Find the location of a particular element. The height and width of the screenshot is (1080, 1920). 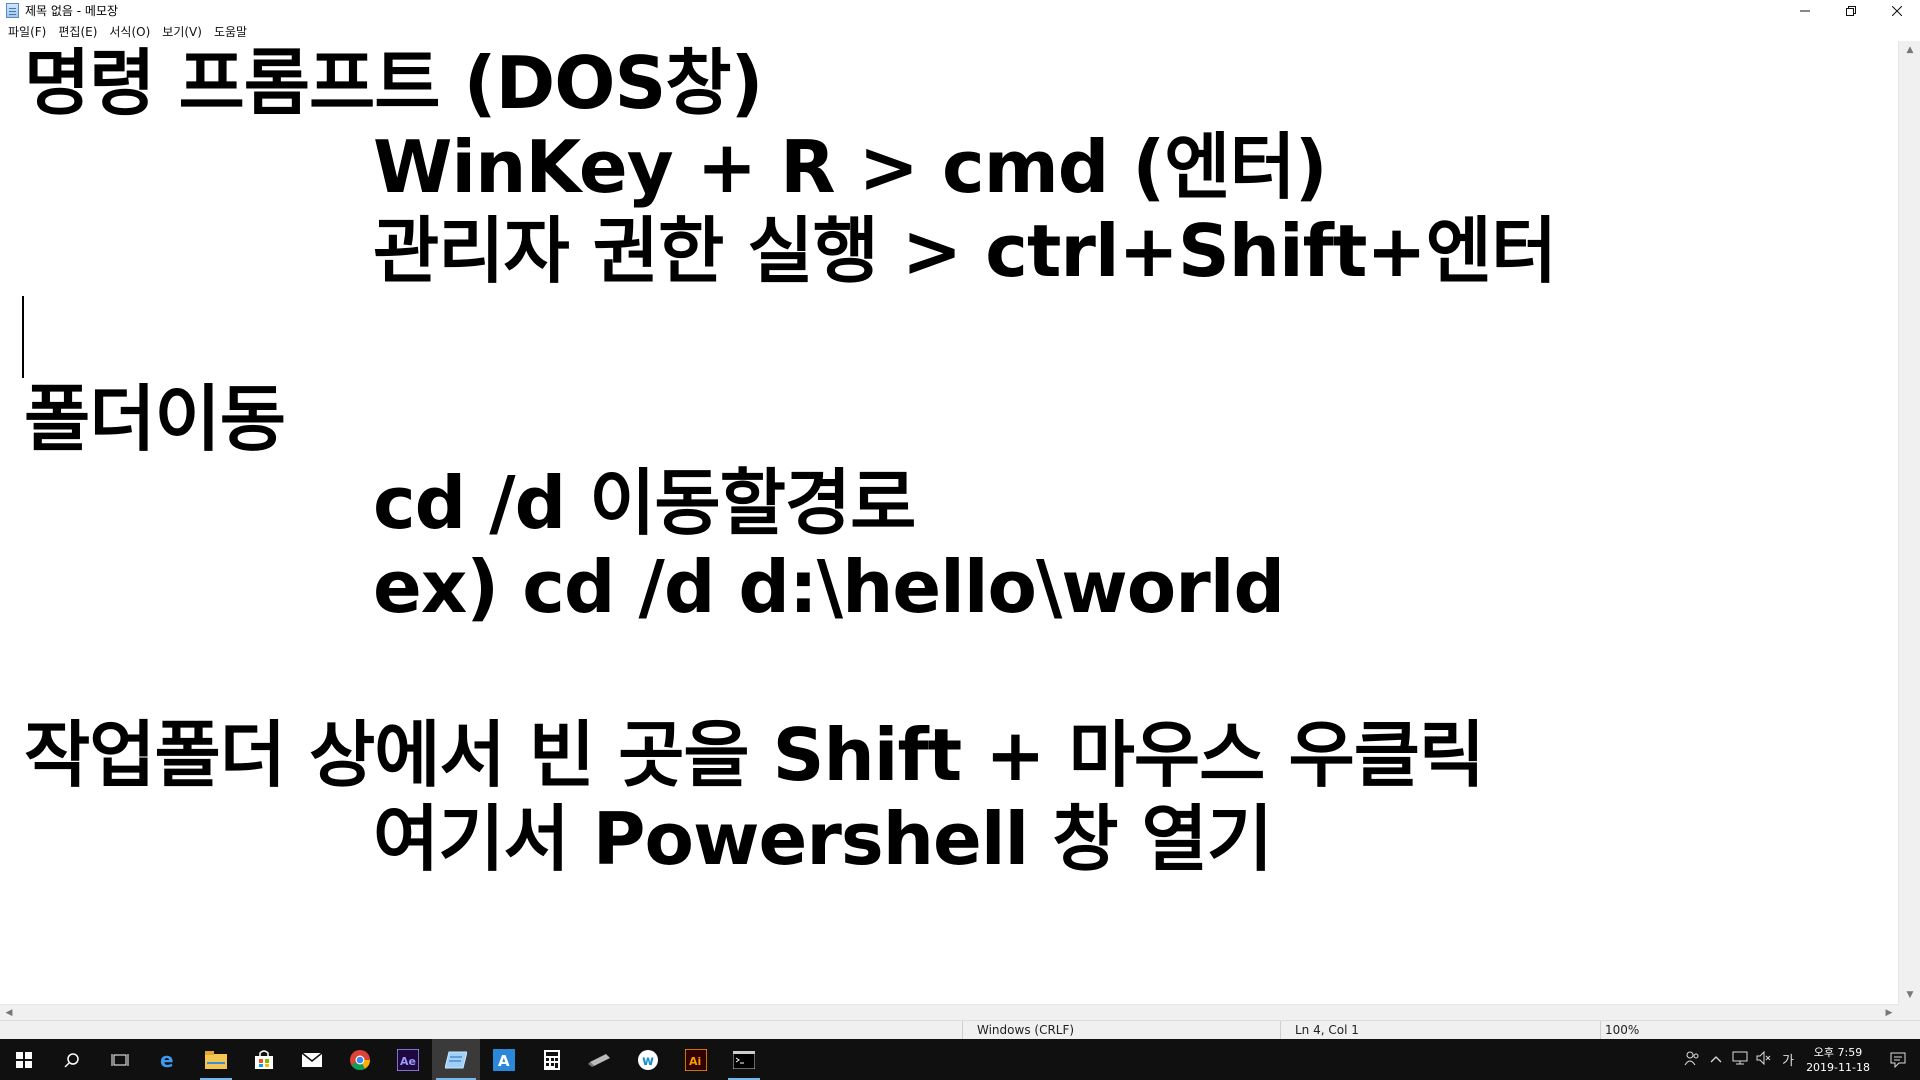

task-view-button is located at coordinates (120, 1059).